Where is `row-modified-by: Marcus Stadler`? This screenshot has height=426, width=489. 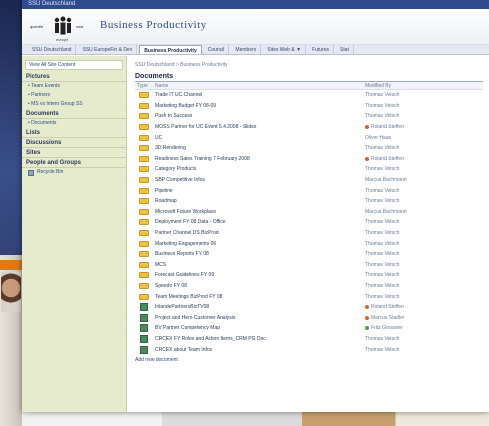 row-modified-by: Marcus Stadler is located at coordinates (424, 318).